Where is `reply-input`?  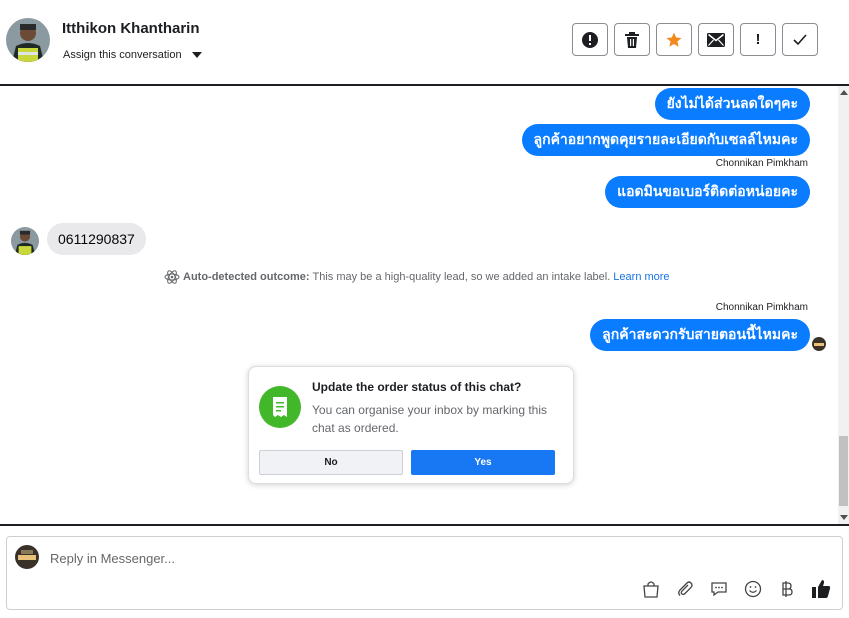 reply-input is located at coordinates (350, 558).